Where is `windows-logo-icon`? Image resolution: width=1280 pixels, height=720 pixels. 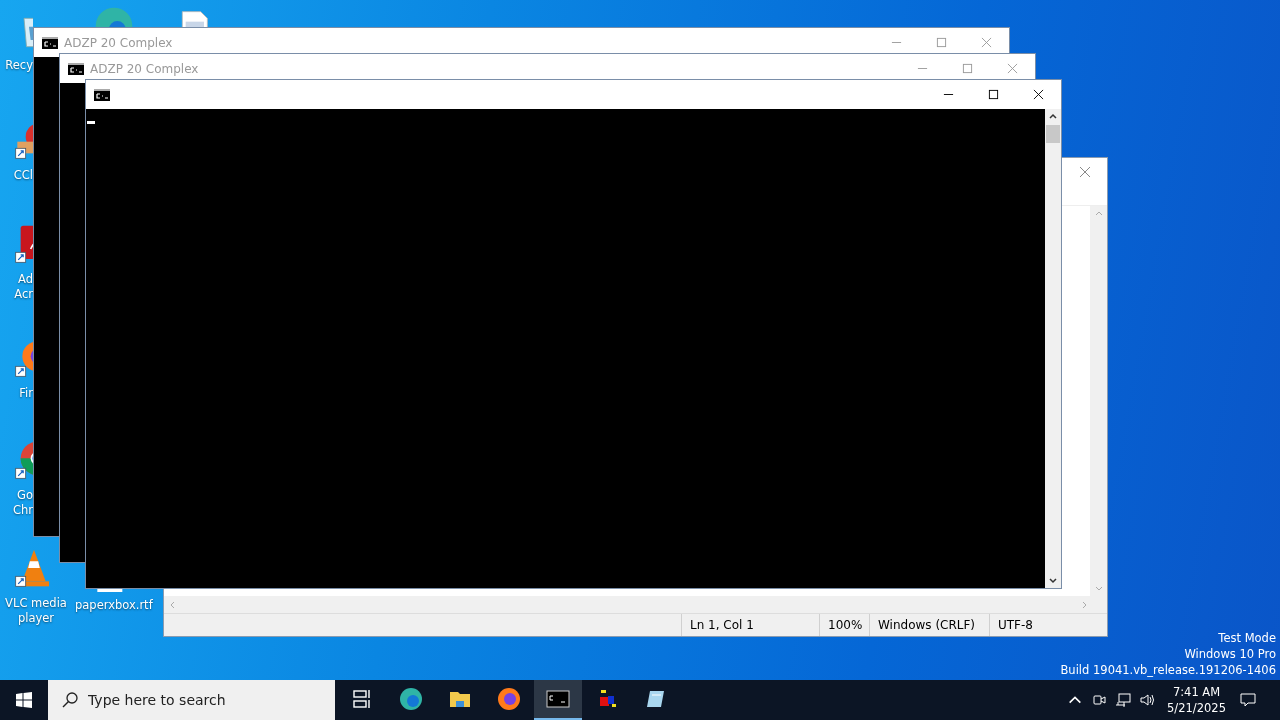 windows-logo-icon is located at coordinates (24, 700).